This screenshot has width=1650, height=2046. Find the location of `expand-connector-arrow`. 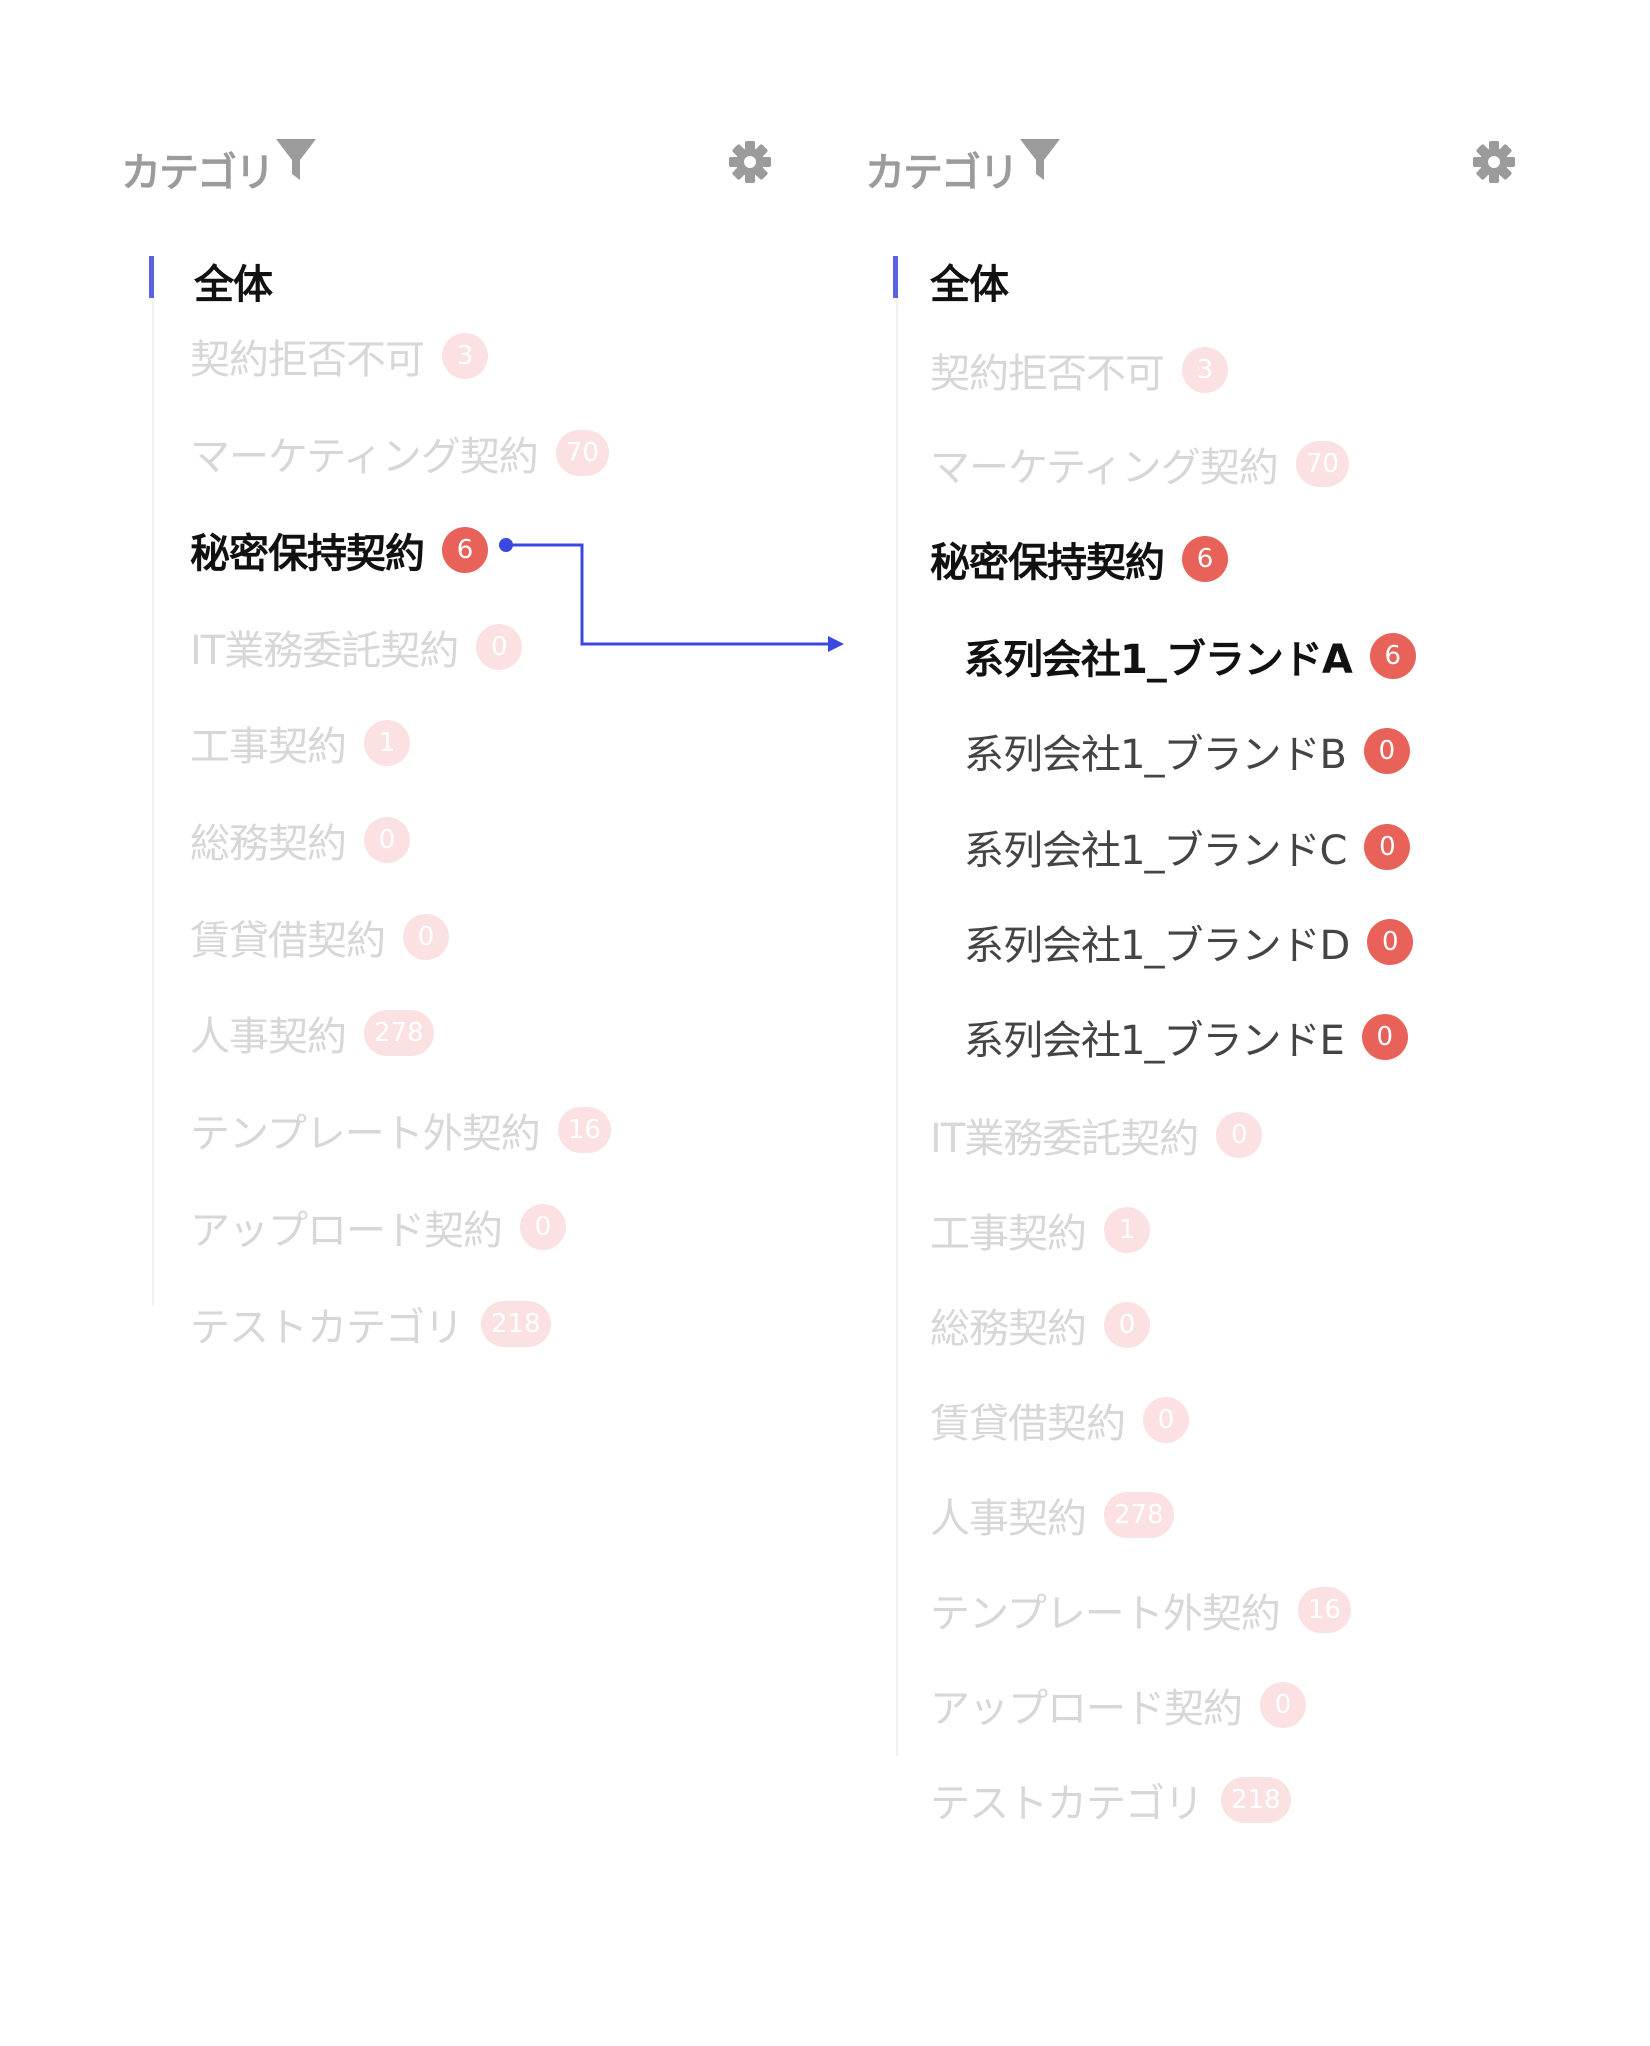

expand-connector-arrow is located at coordinates (671, 595).